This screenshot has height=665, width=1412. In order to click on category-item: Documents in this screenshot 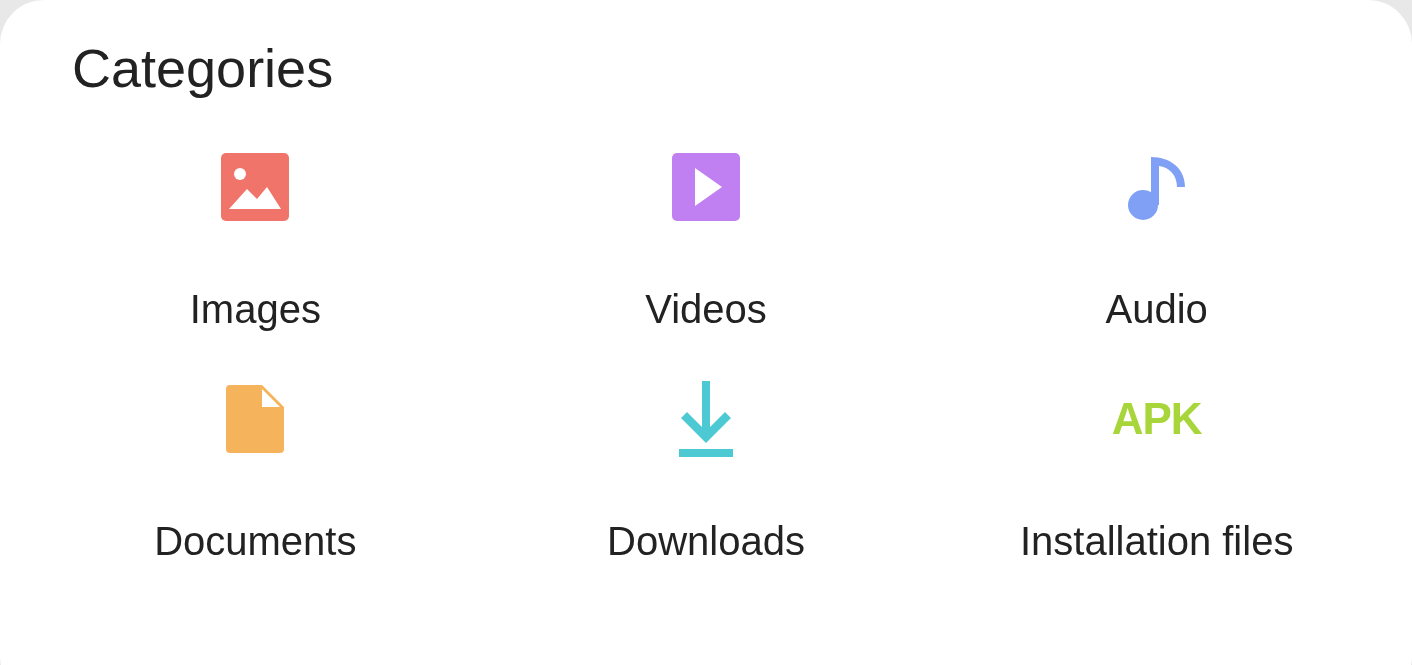, I will do `click(255, 470)`.